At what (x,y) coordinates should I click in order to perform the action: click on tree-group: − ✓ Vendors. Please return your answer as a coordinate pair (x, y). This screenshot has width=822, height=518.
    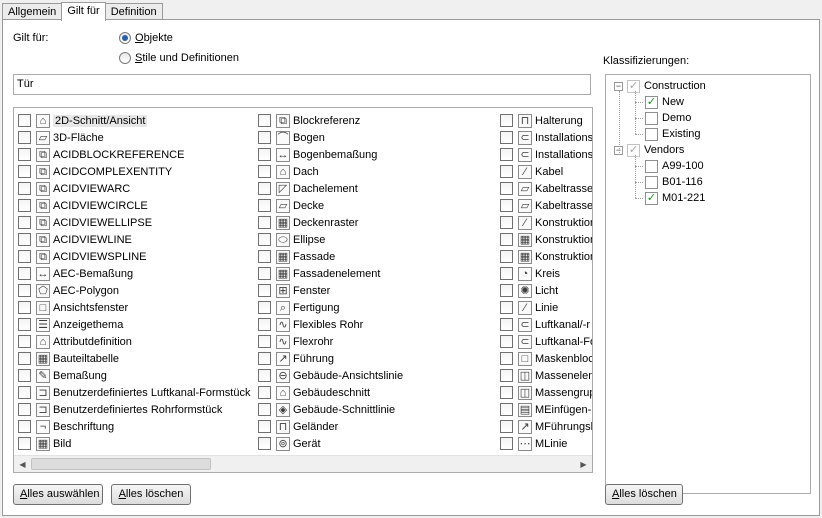
    Looking at the image, I should click on (649, 150).